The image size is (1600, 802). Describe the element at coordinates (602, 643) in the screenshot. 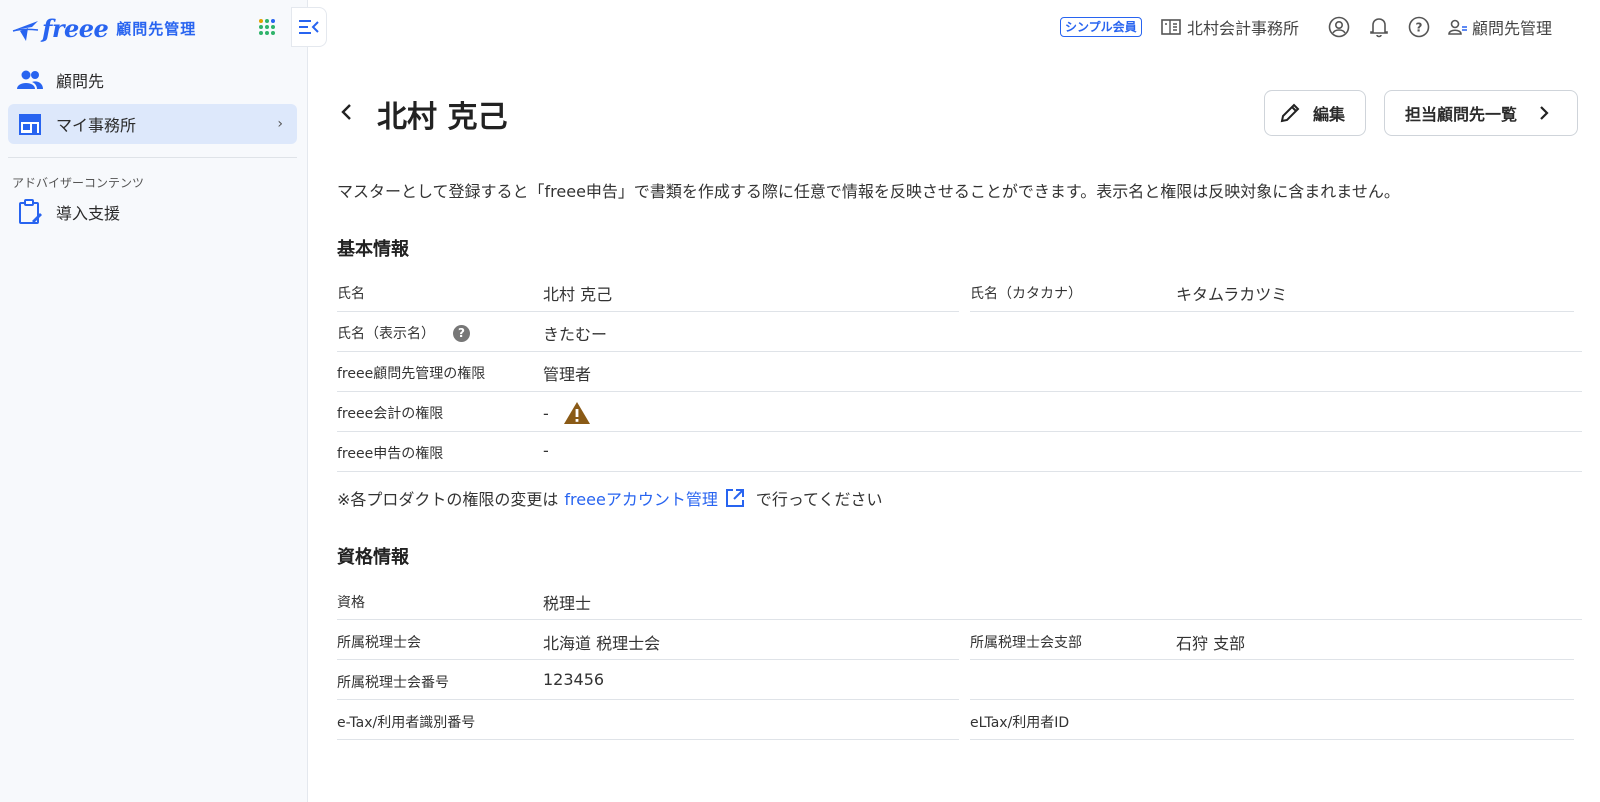

I see `association-value: 北海道 税理士会` at that location.